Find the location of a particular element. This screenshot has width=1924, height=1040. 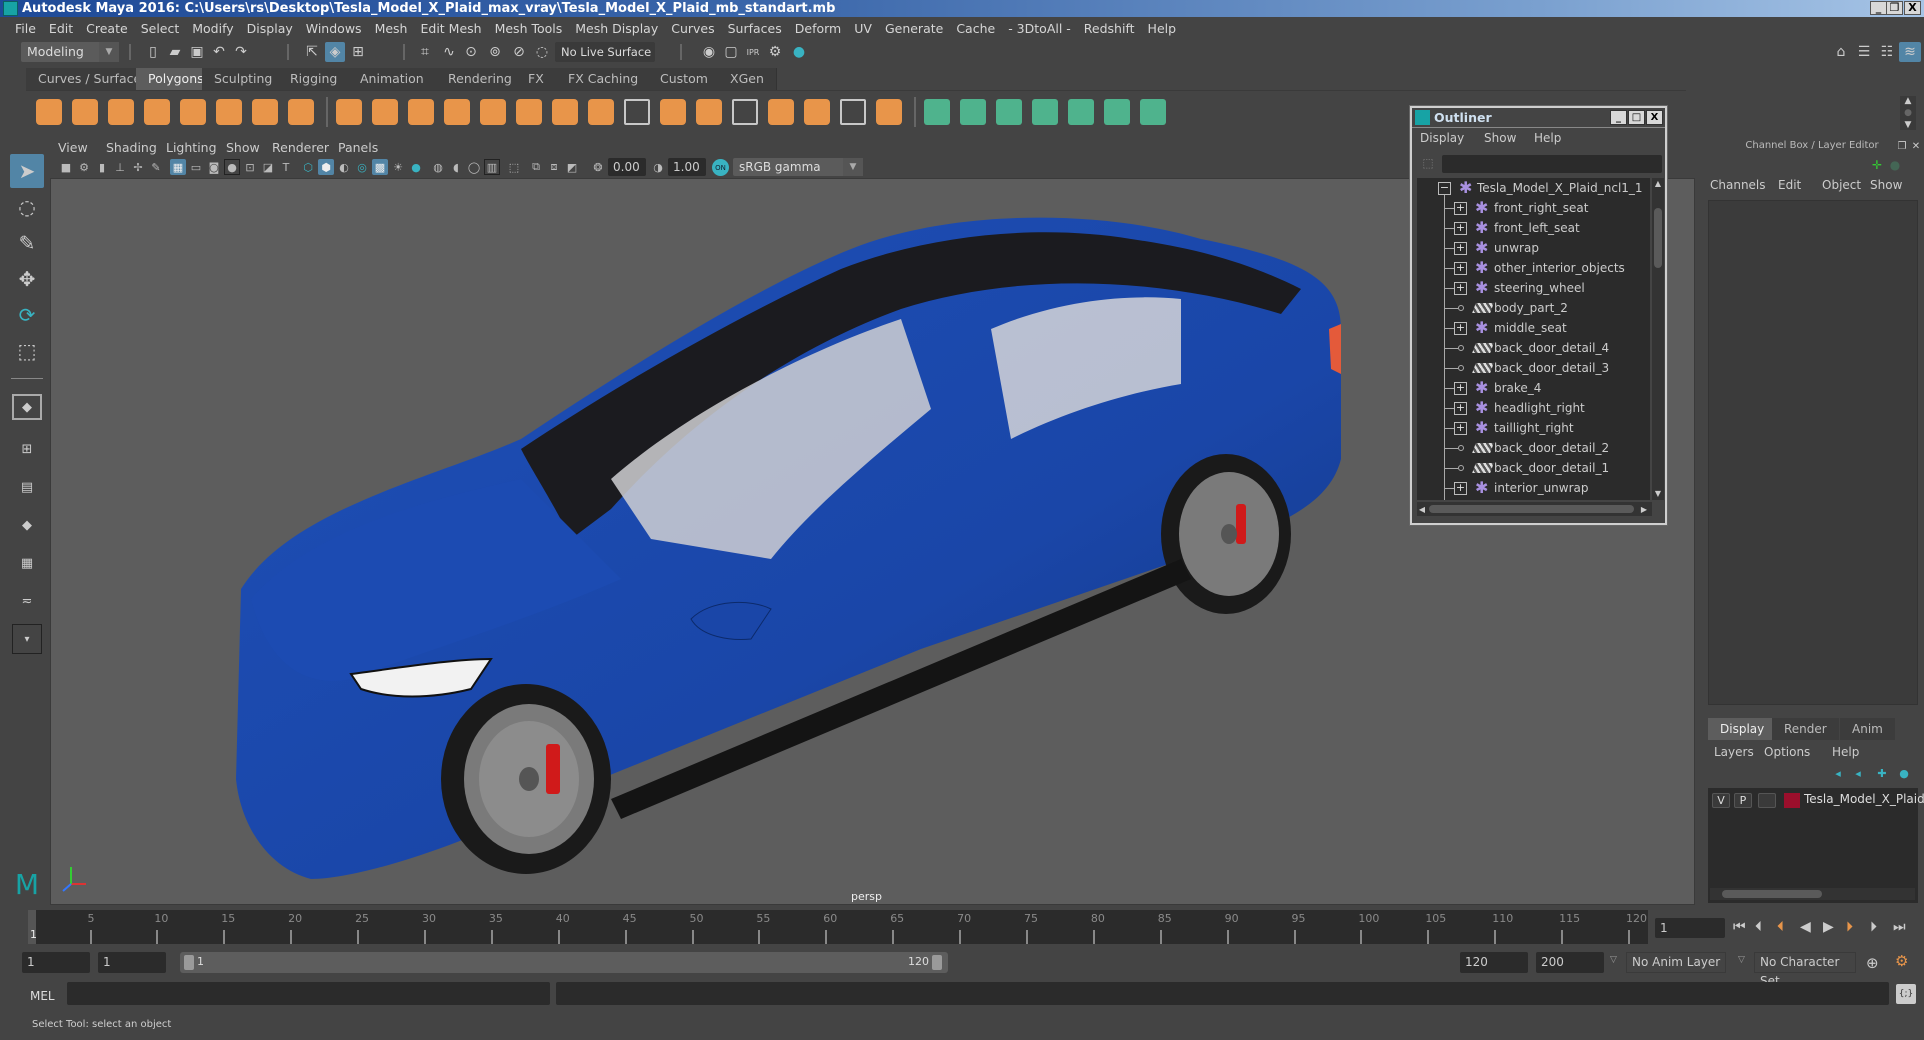

resolution-gate-icon: ◙ is located at coordinates (214, 167).